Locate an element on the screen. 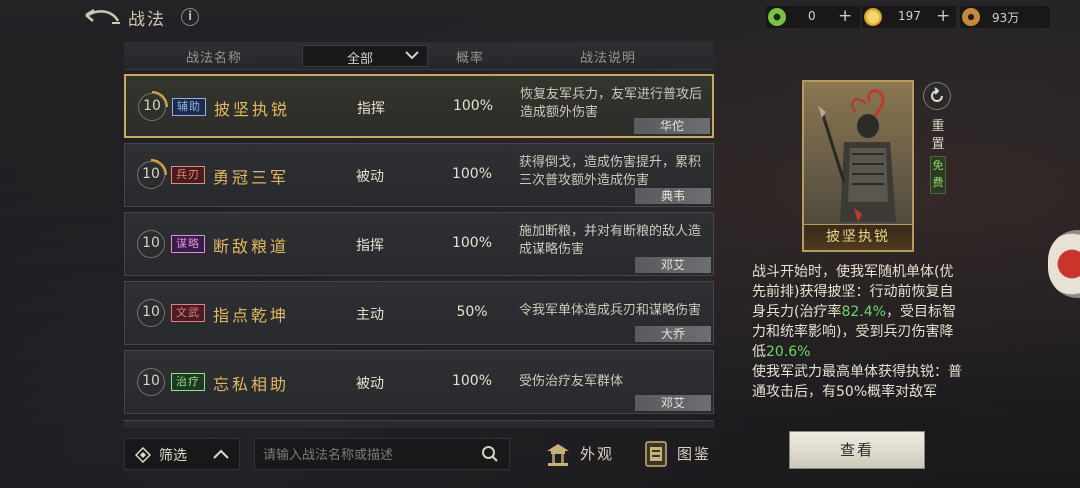  tactic-type-tag: 治疗 is located at coordinates (188, 382).